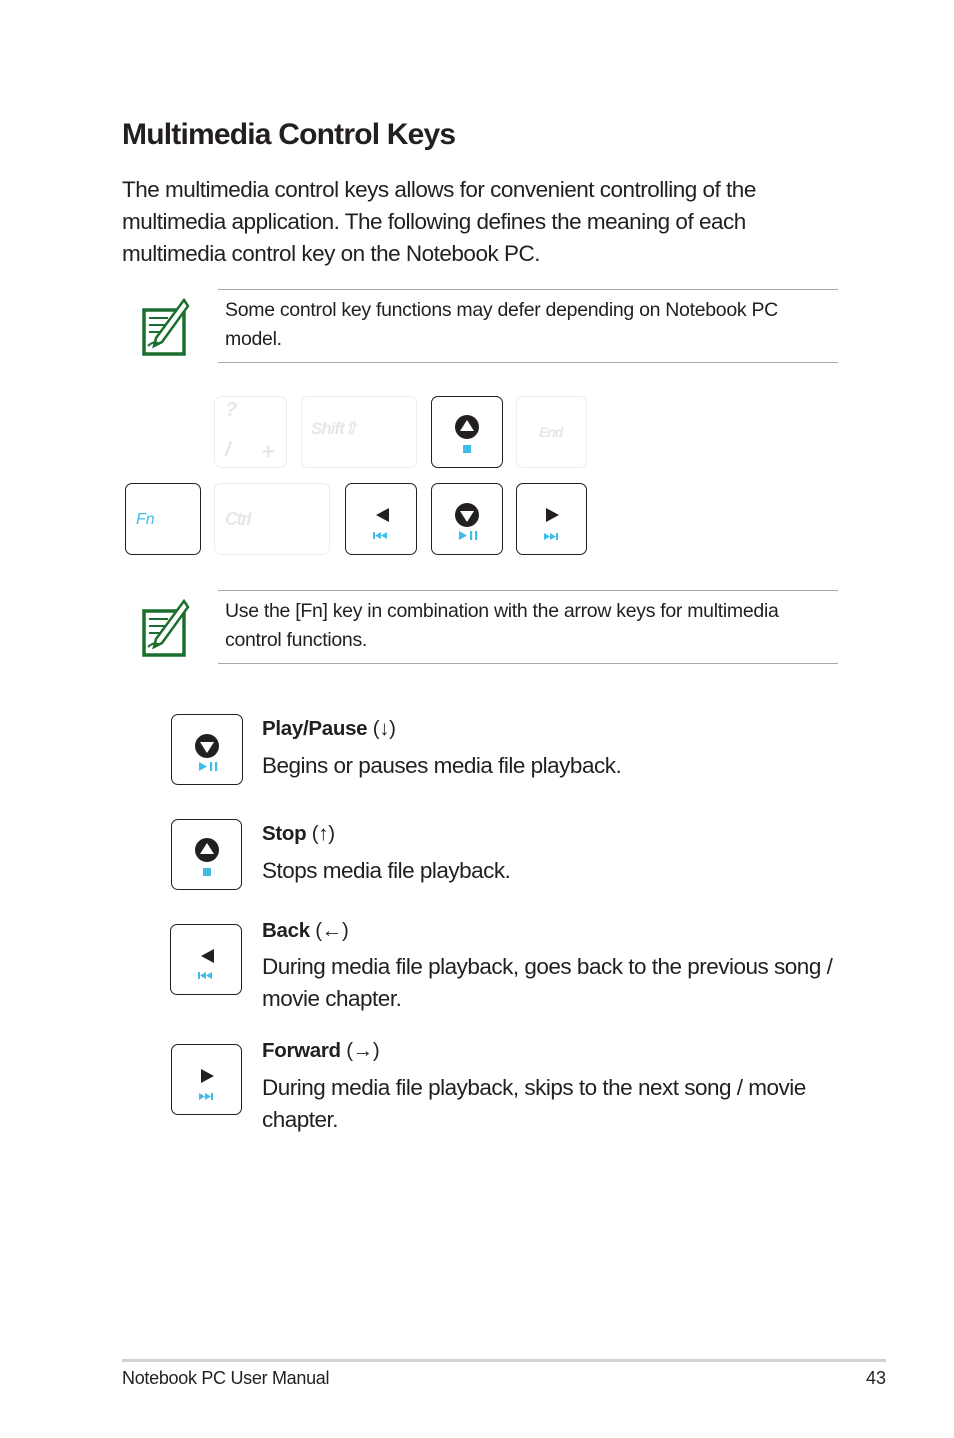 The height and width of the screenshot is (1438, 954). I want to click on item-desc-stop: Stops media file playback., so click(386, 870).